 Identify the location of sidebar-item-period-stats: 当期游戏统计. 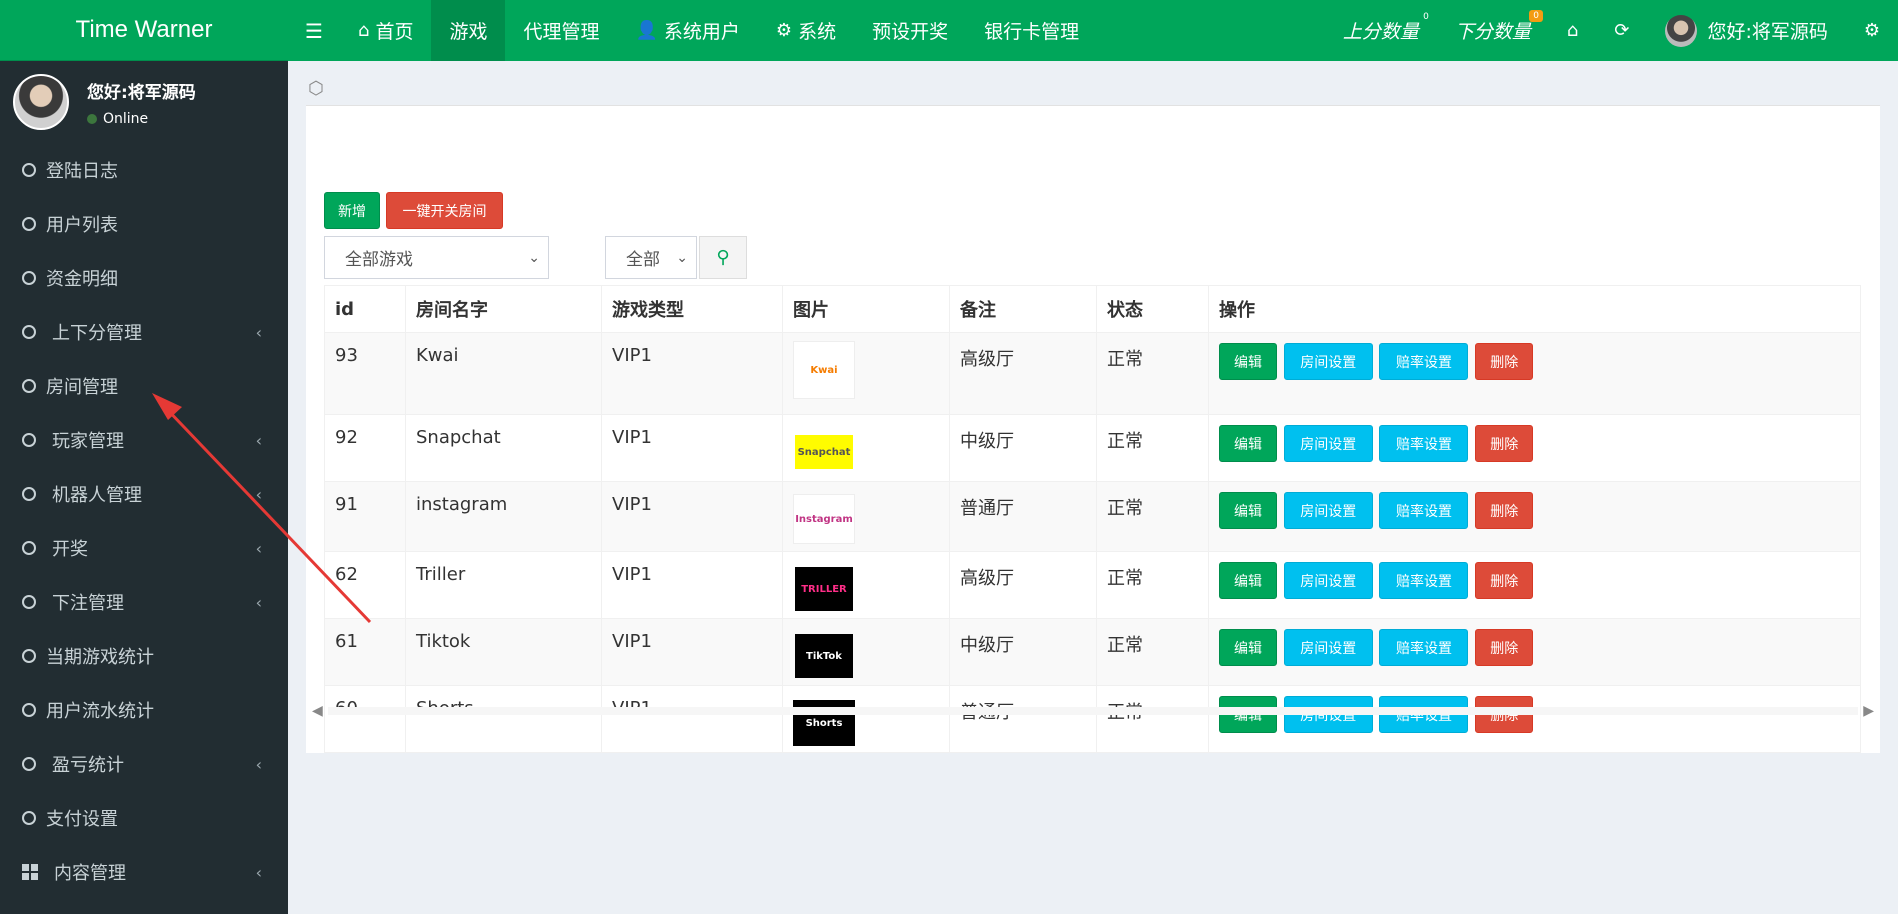
(144, 656).